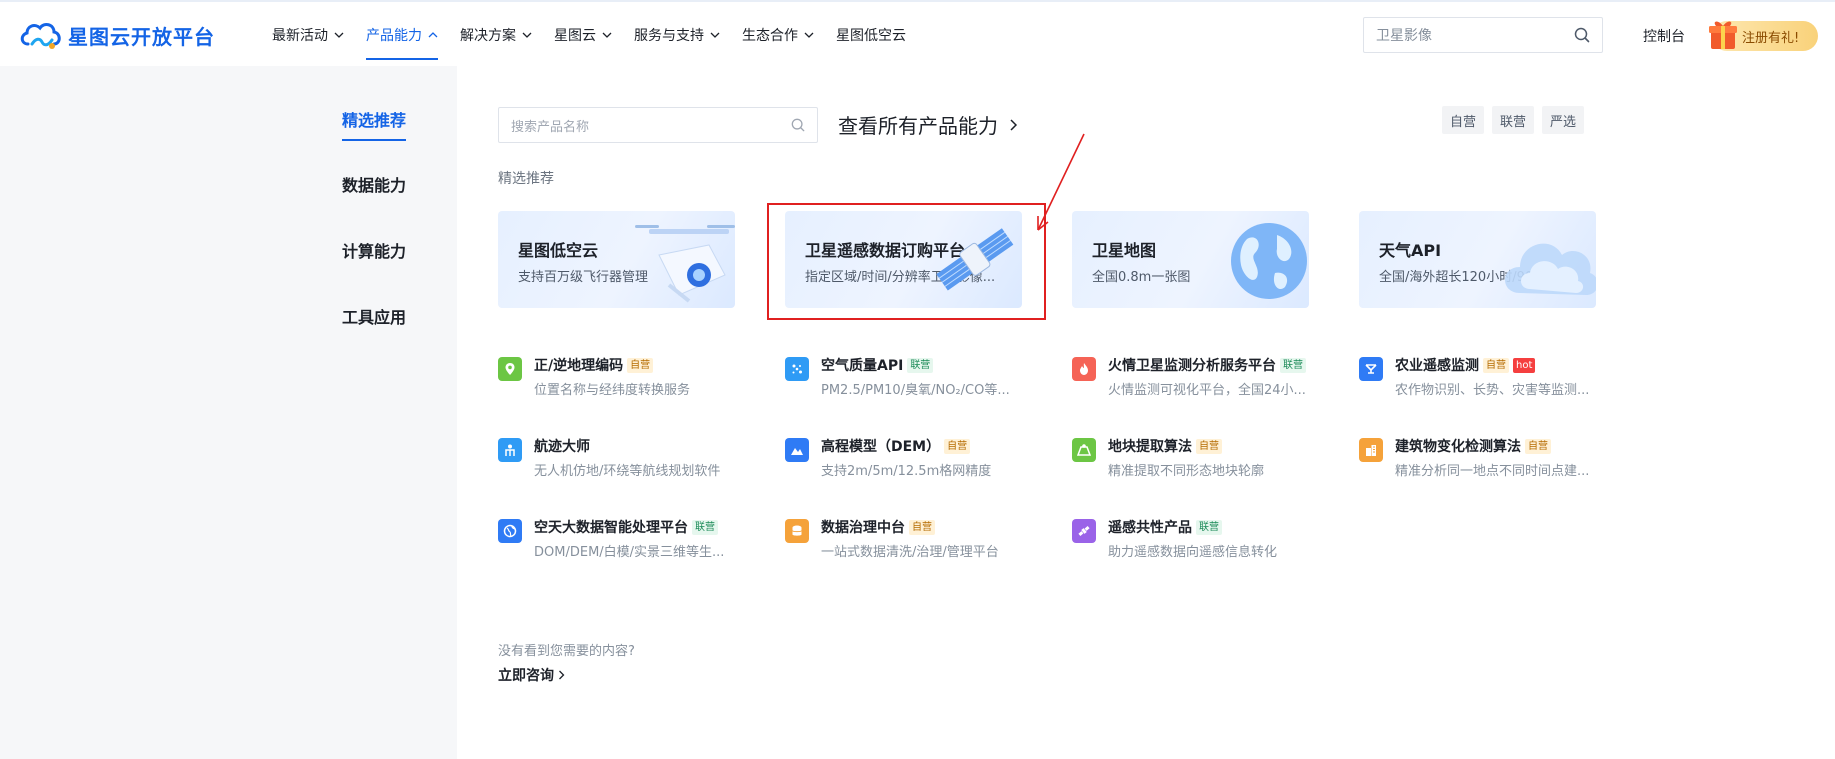  I want to click on product-title: 建筑物变化检测算法, so click(1458, 447).